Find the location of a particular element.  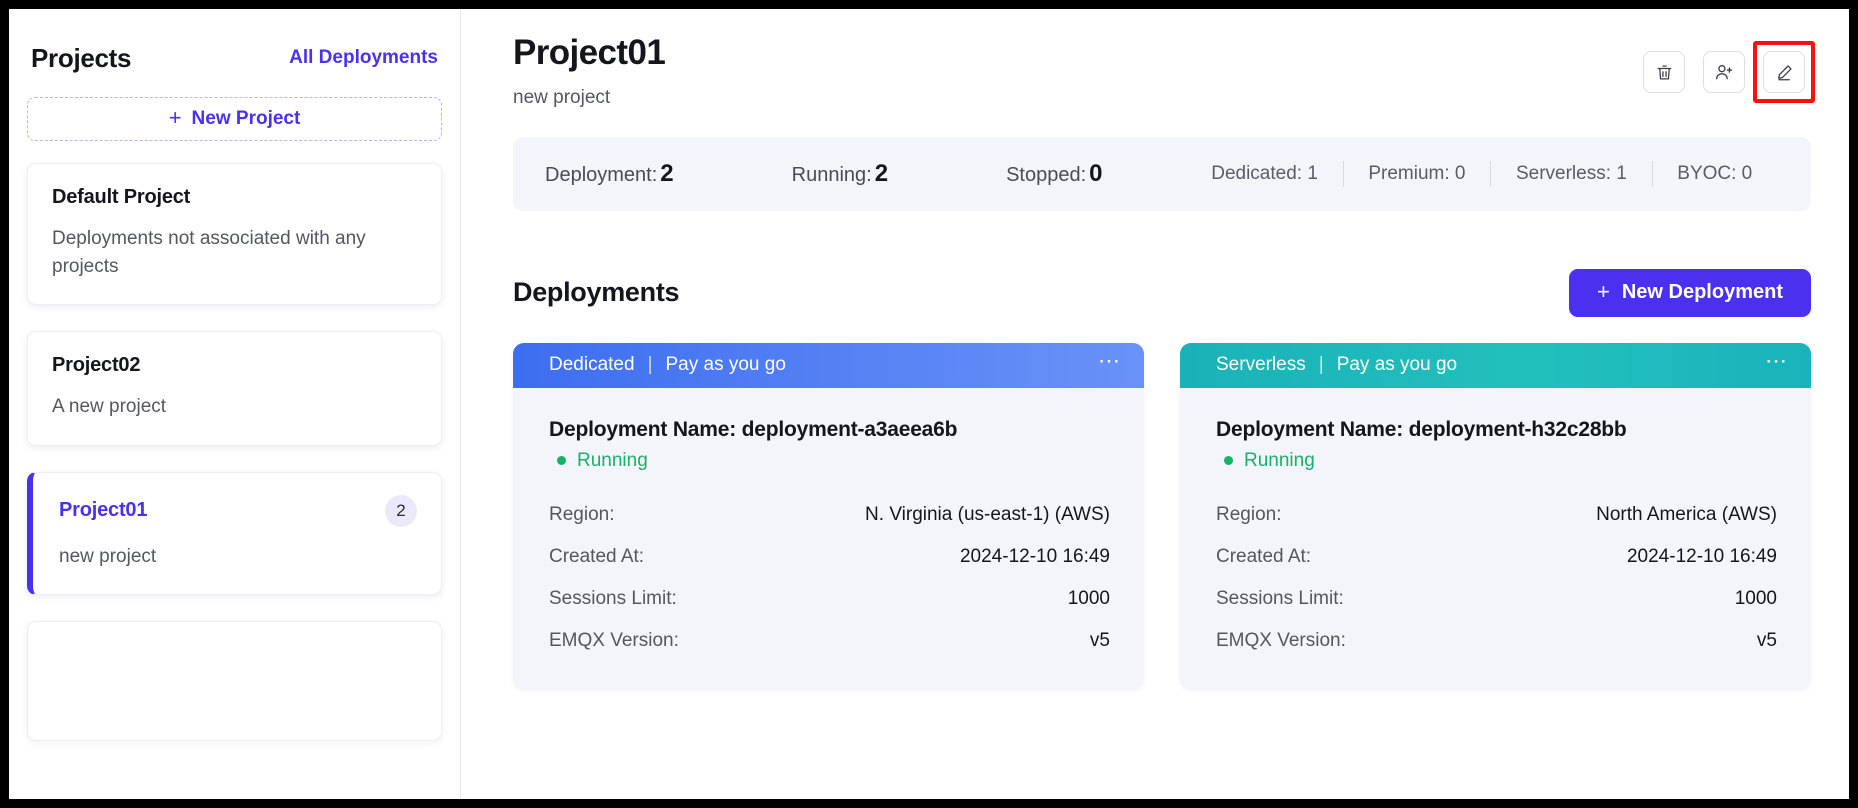

stat-premium: Premium: 0 is located at coordinates (1417, 173).